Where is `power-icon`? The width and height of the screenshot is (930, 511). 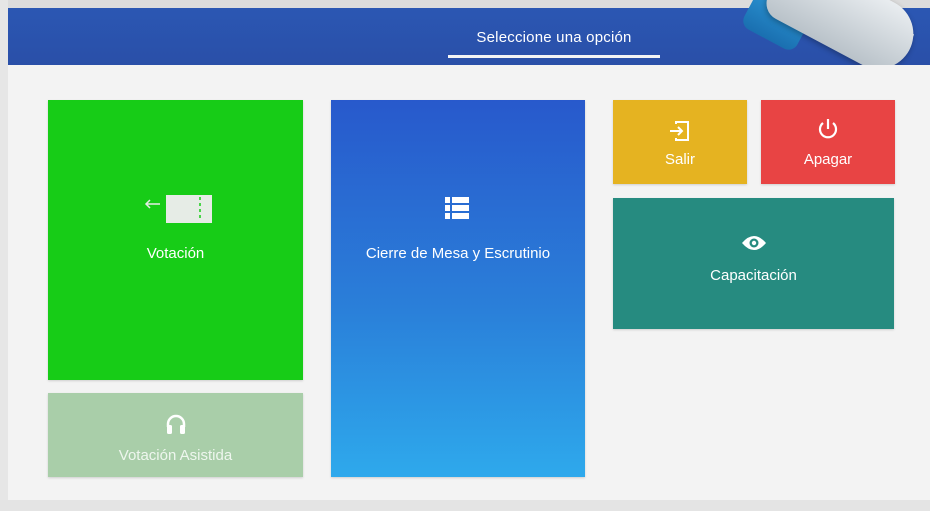
power-icon is located at coordinates (828, 129).